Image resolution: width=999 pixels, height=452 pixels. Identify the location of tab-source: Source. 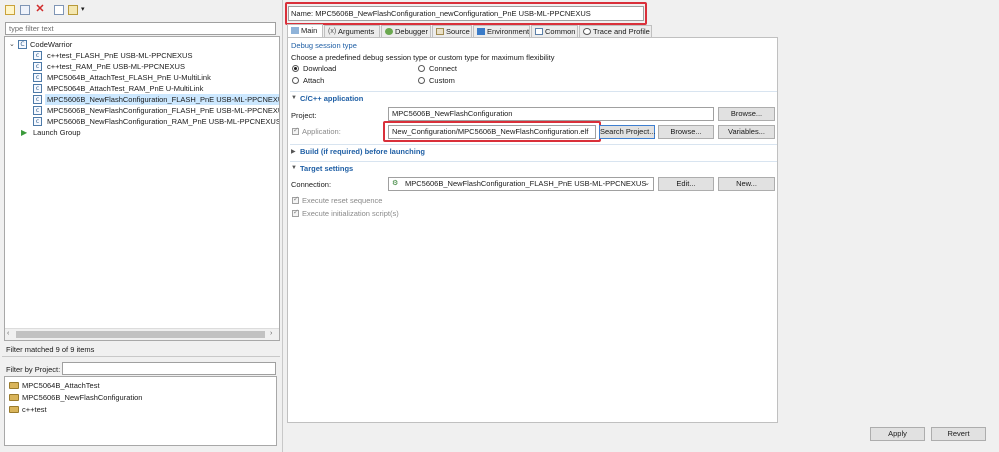
(452, 31).